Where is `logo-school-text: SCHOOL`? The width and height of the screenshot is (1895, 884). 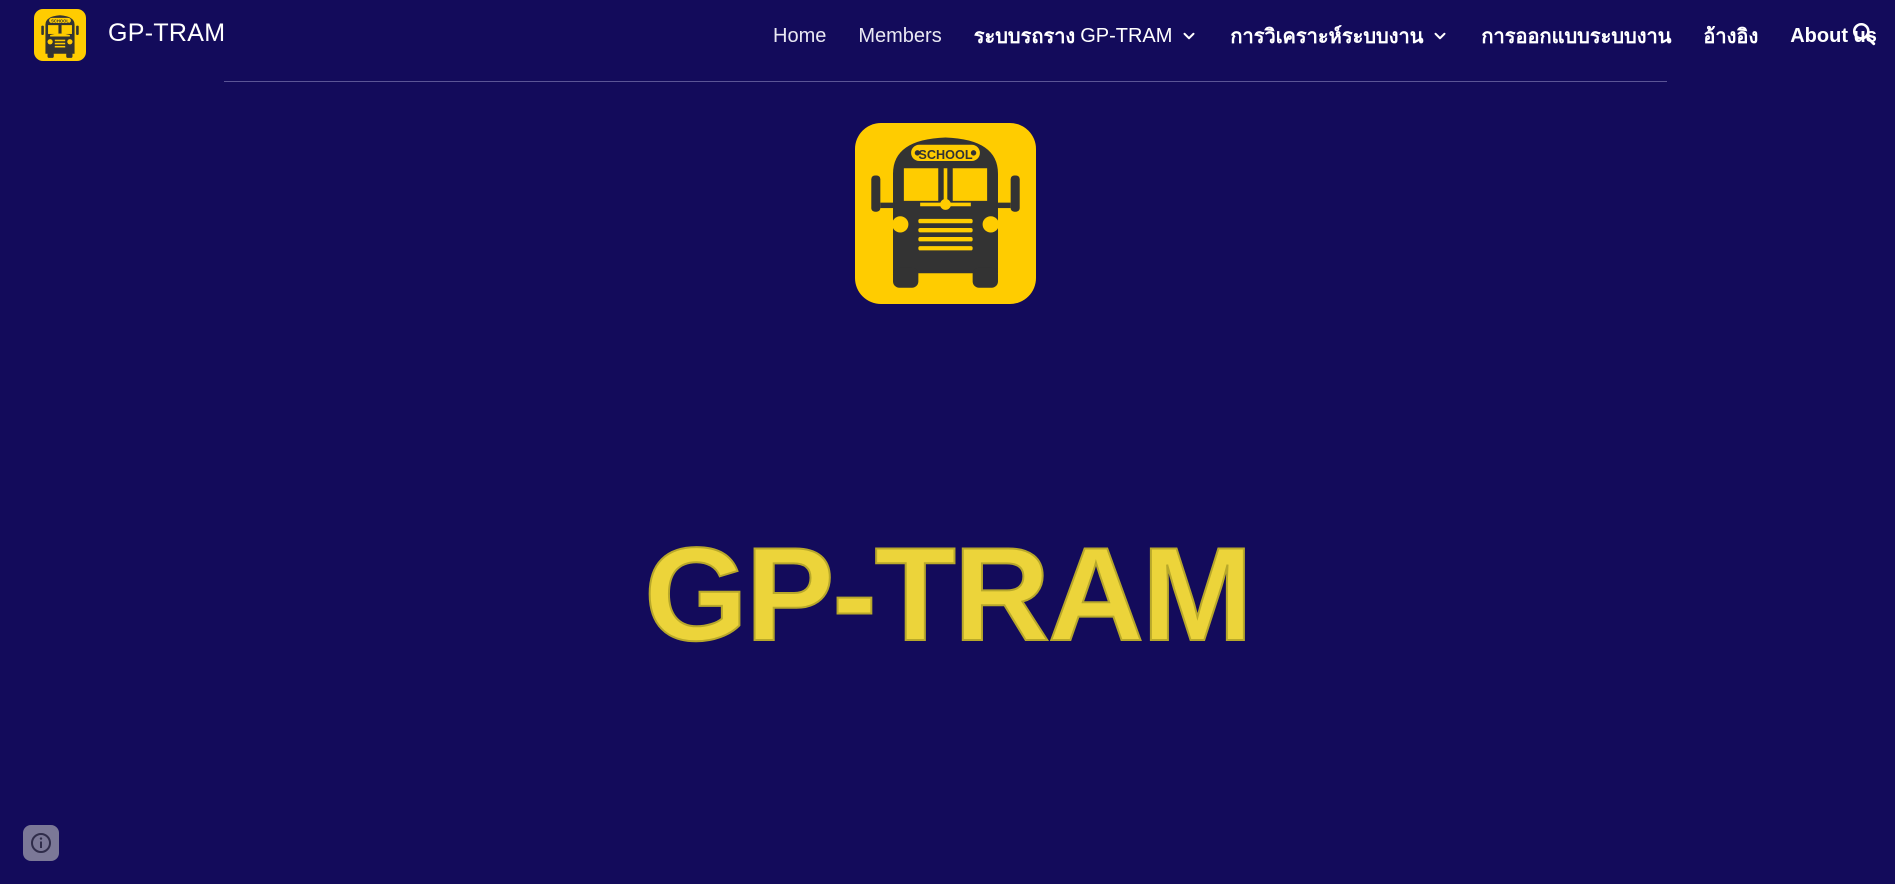
logo-school-text: SCHOOL is located at coordinates (60, 20).